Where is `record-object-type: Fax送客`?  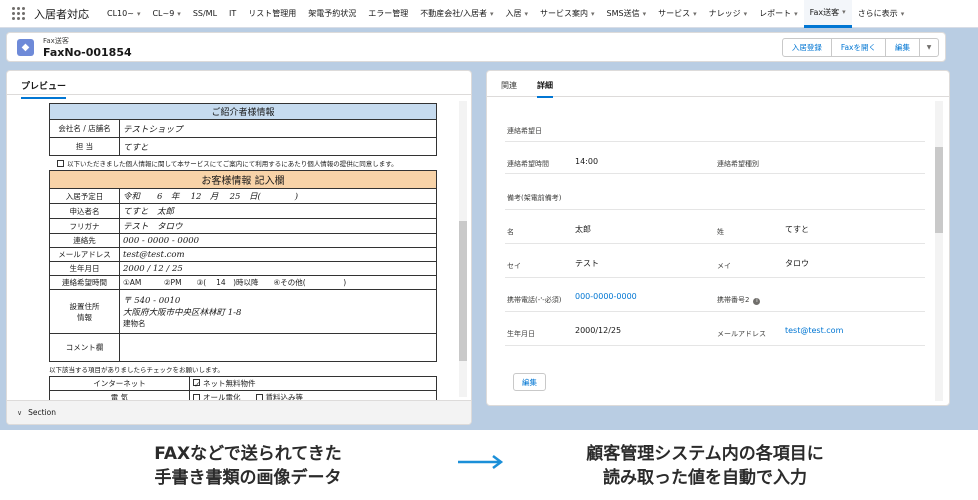
record-object-type: Fax送客 is located at coordinates (56, 41).